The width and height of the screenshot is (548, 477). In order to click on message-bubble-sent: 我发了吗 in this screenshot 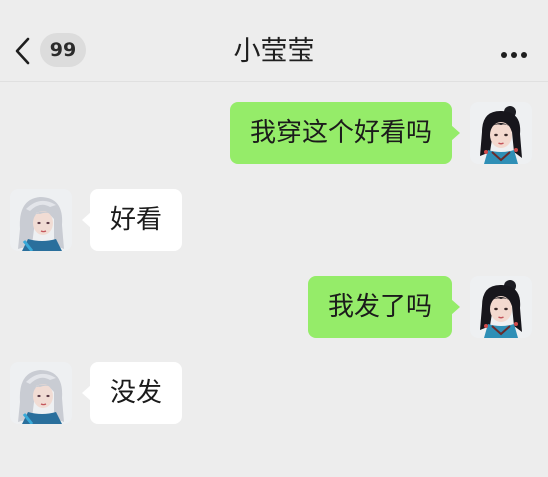, I will do `click(383, 307)`.